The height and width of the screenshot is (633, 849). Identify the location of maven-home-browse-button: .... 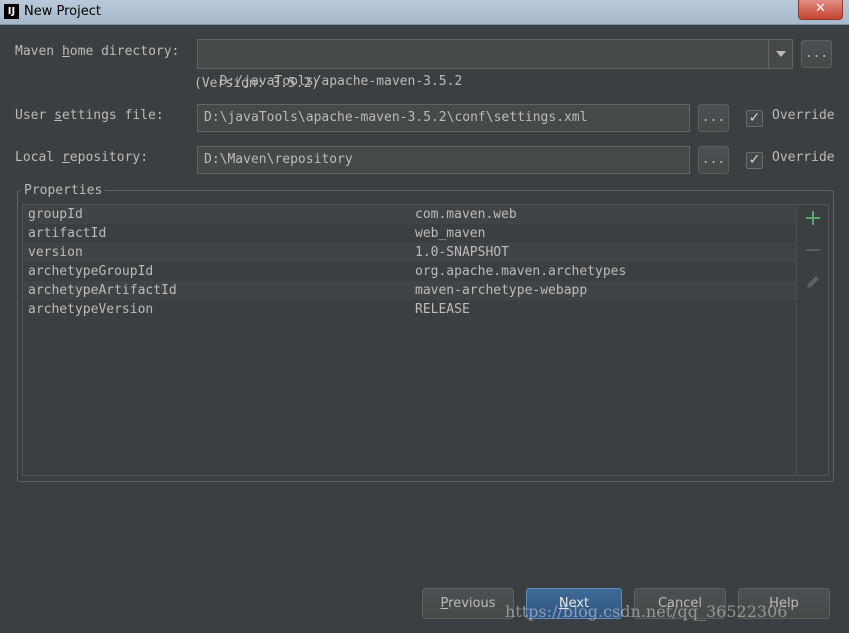
(816, 54).